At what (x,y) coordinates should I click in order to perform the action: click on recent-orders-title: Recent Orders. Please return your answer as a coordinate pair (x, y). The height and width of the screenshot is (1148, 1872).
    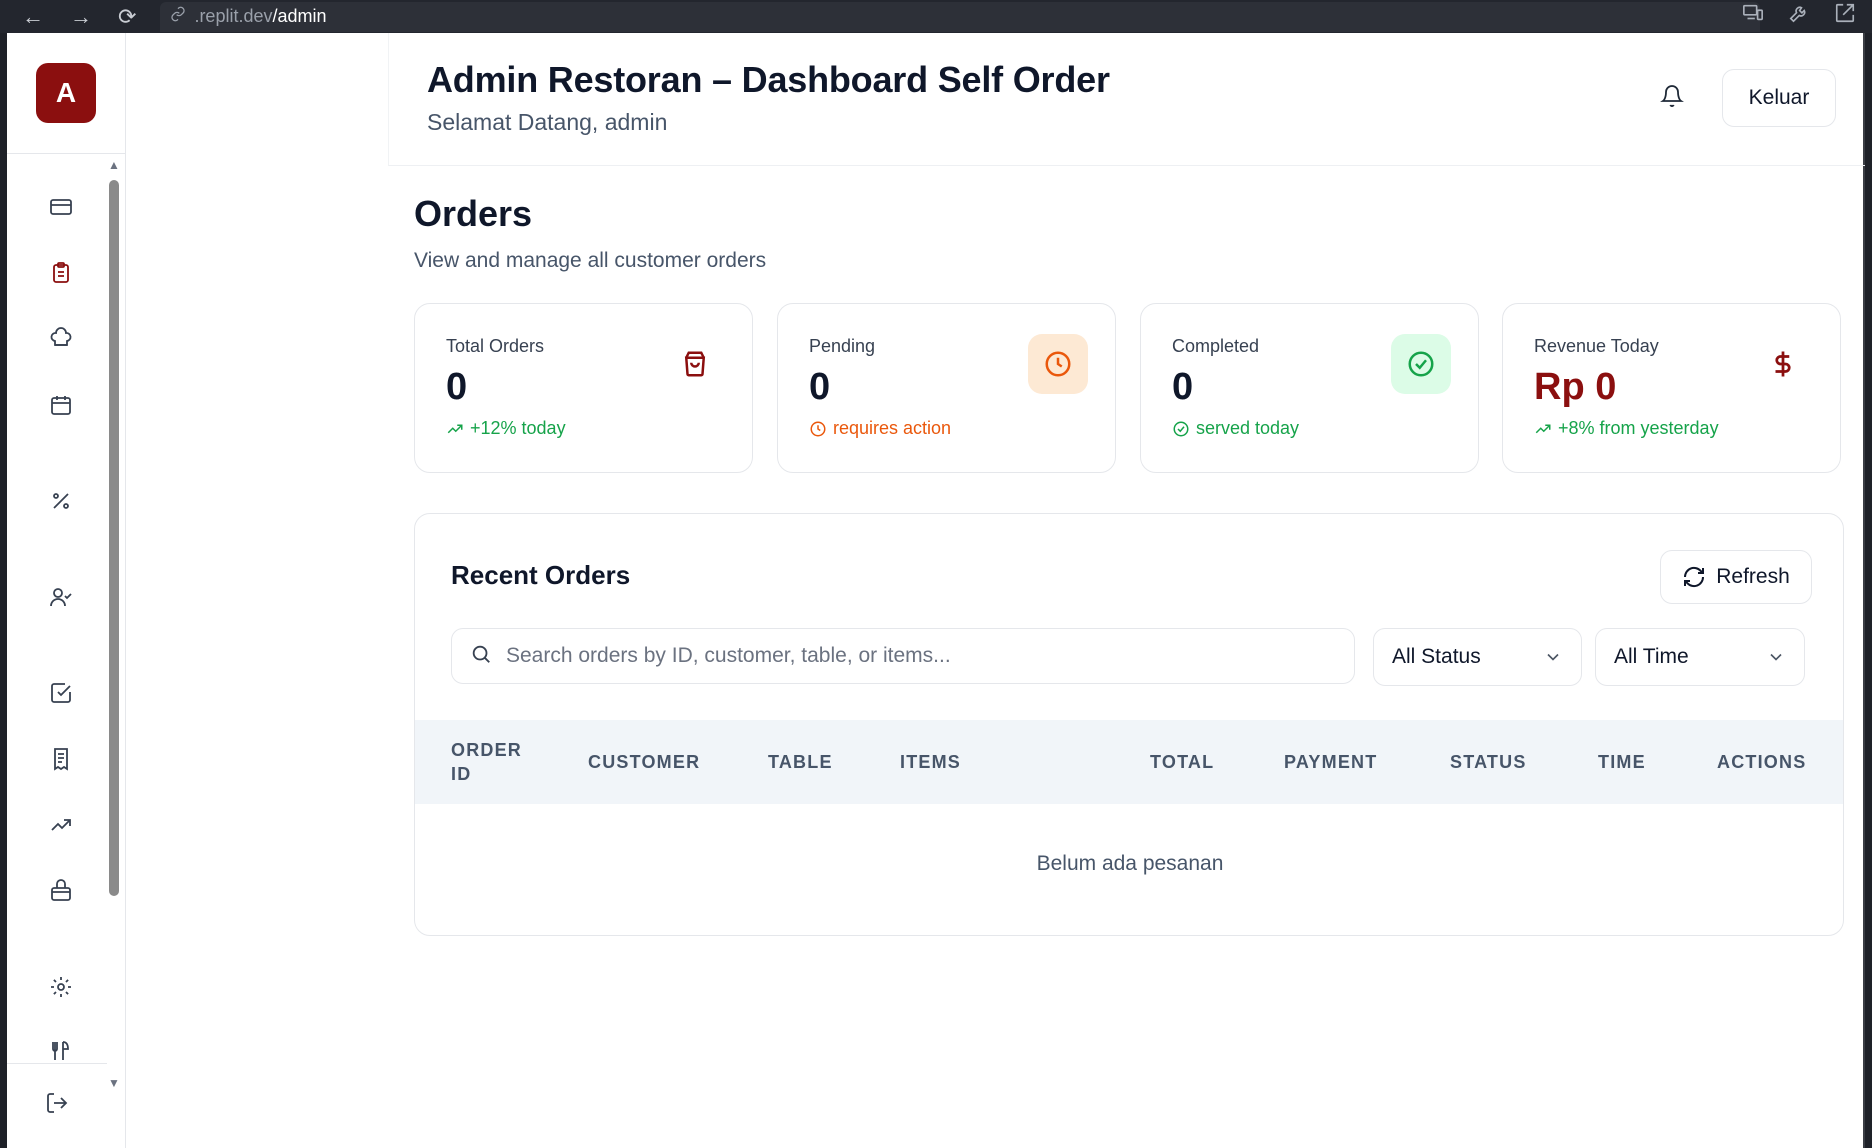
    Looking at the image, I should click on (541, 575).